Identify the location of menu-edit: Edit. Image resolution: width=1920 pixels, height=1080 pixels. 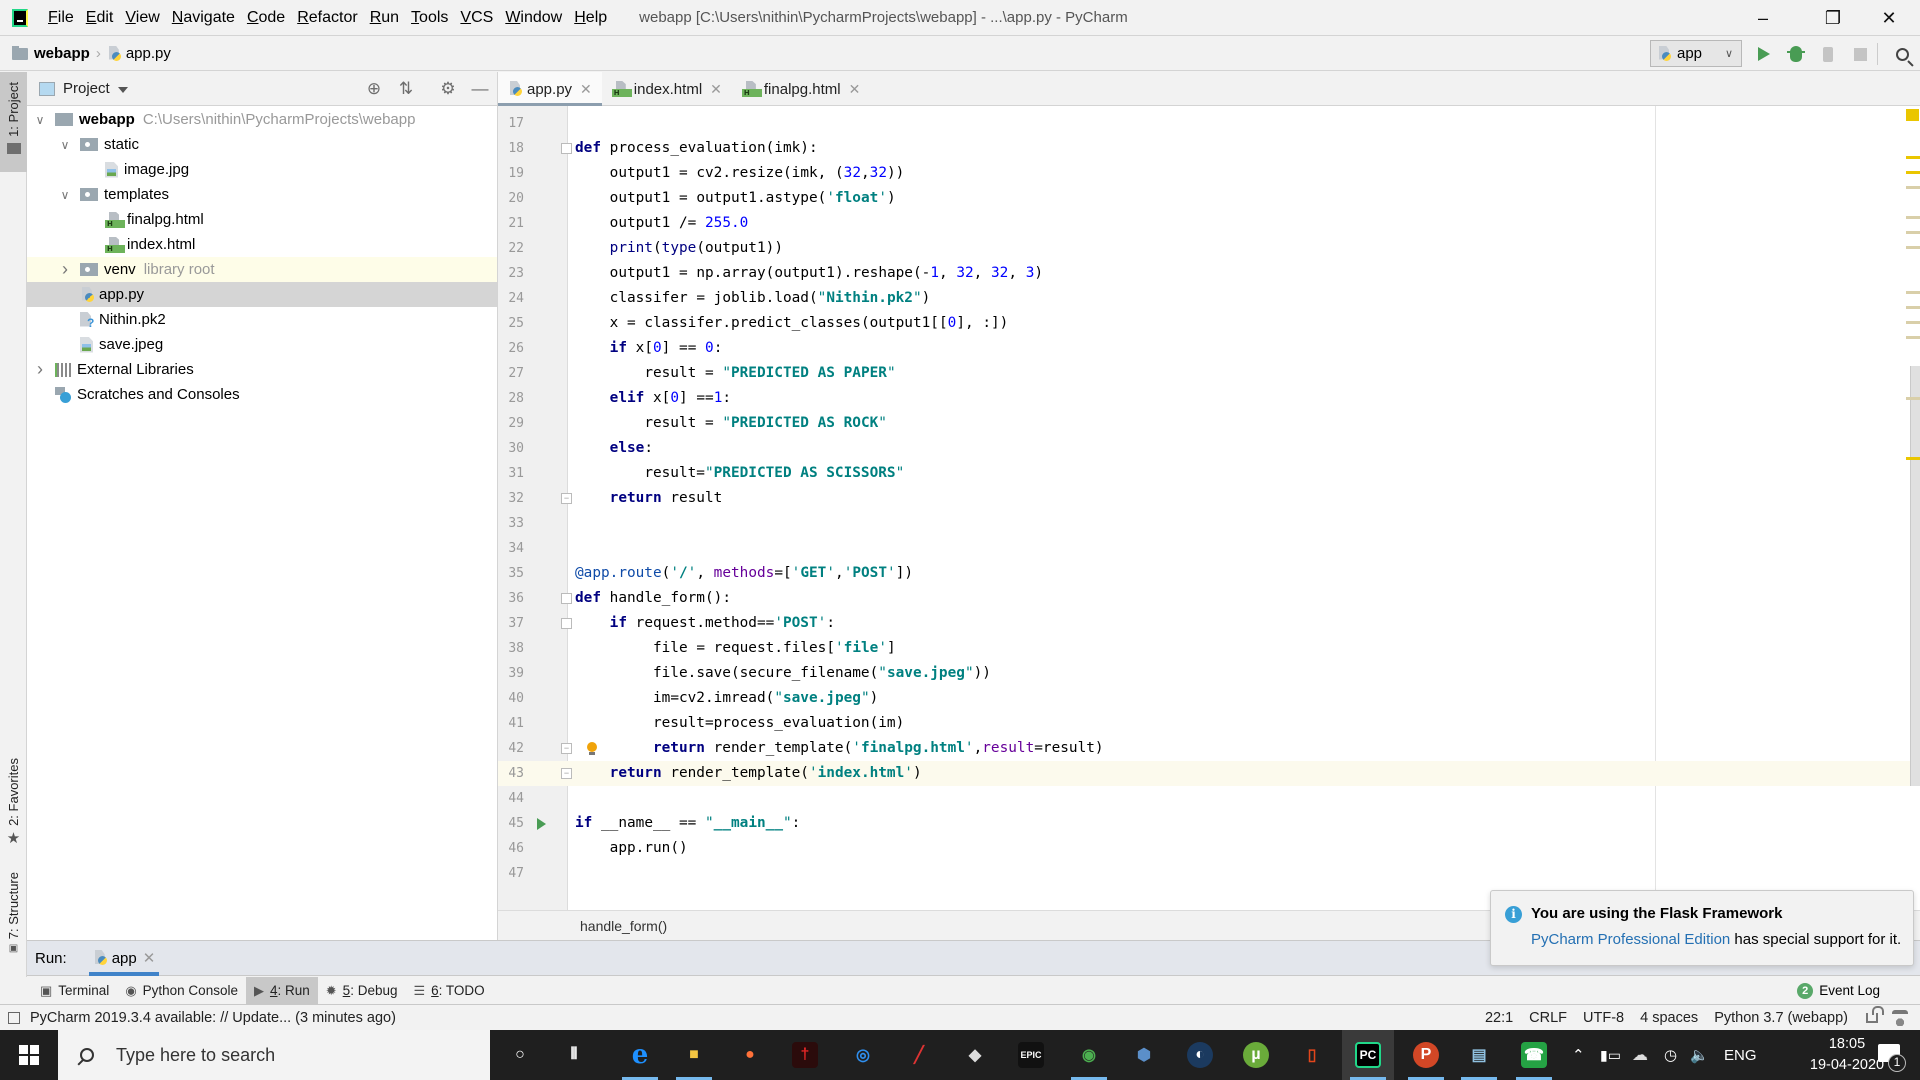
(100, 18).